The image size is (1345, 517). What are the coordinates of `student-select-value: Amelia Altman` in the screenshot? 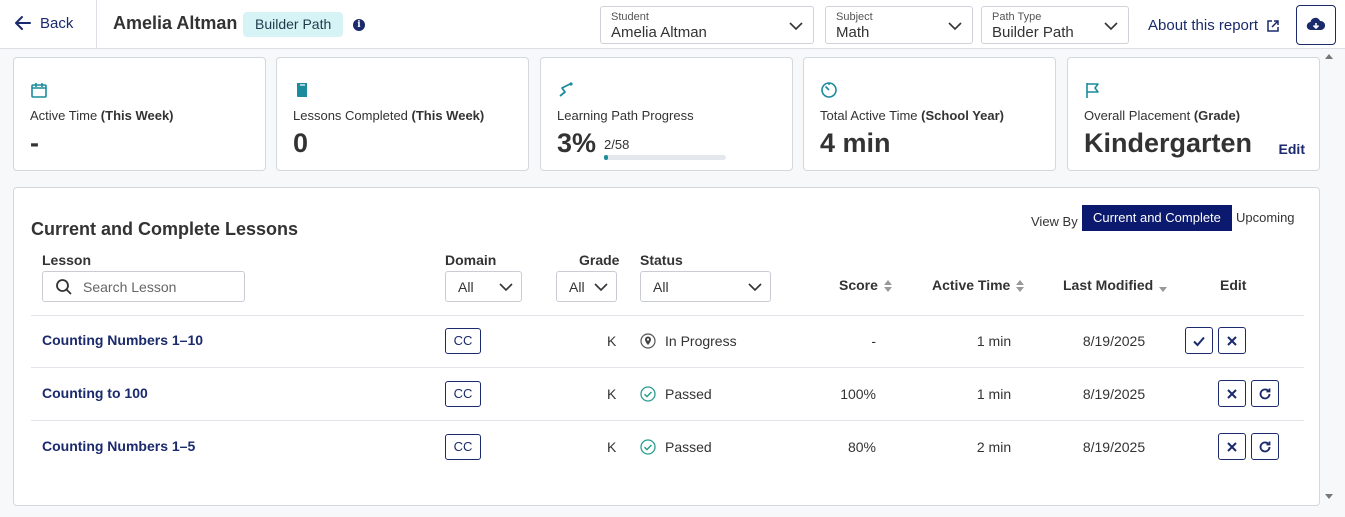 It's located at (659, 32).